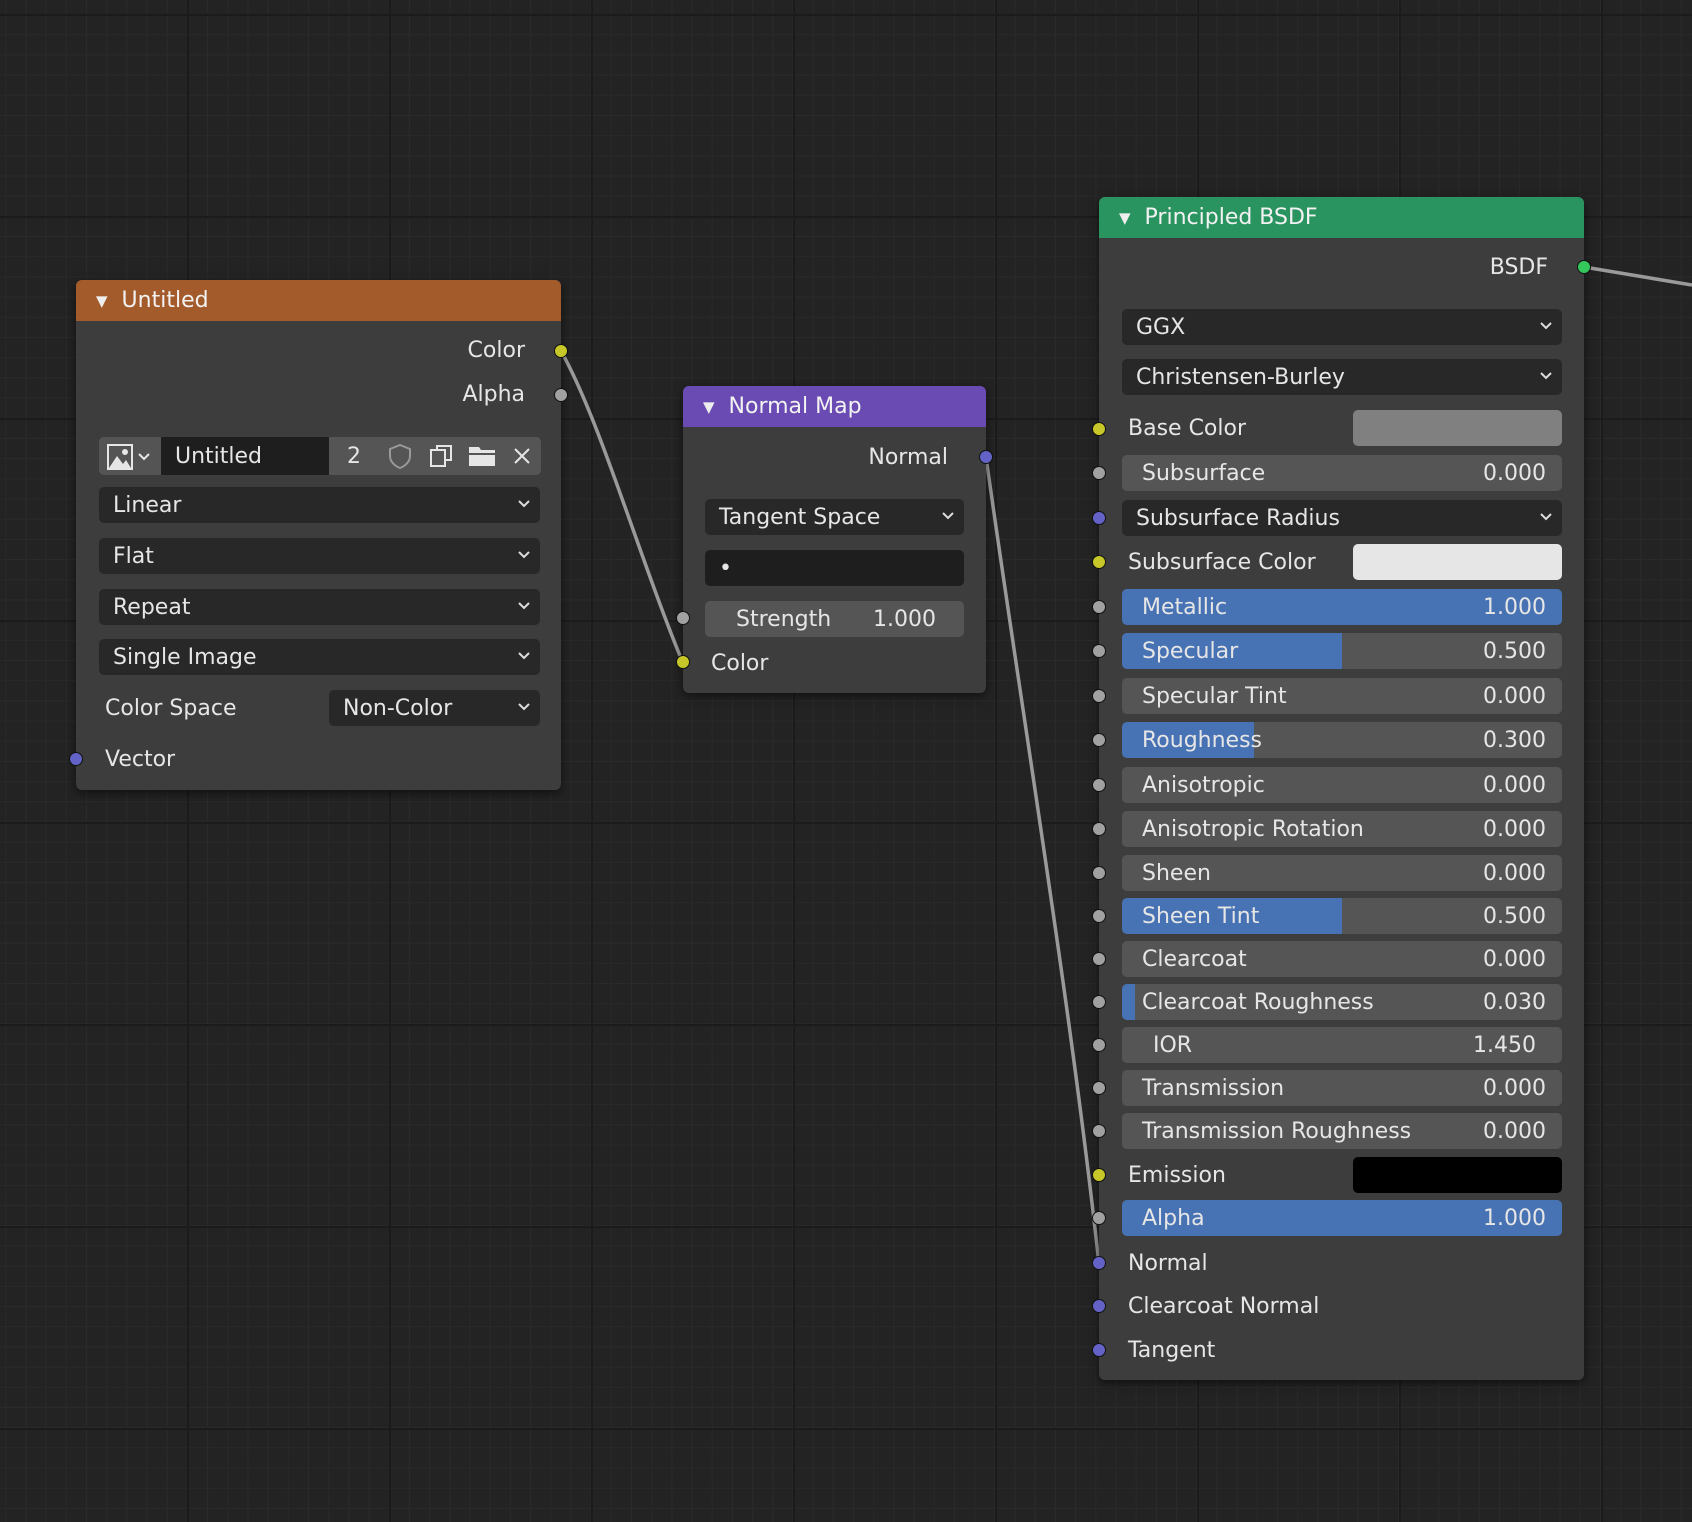 The height and width of the screenshot is (1522, 1692). Describe the element at coordinates (1342, 1088) in the screenshot. I see `transmission-slider: Transmission 0.000` at that location.